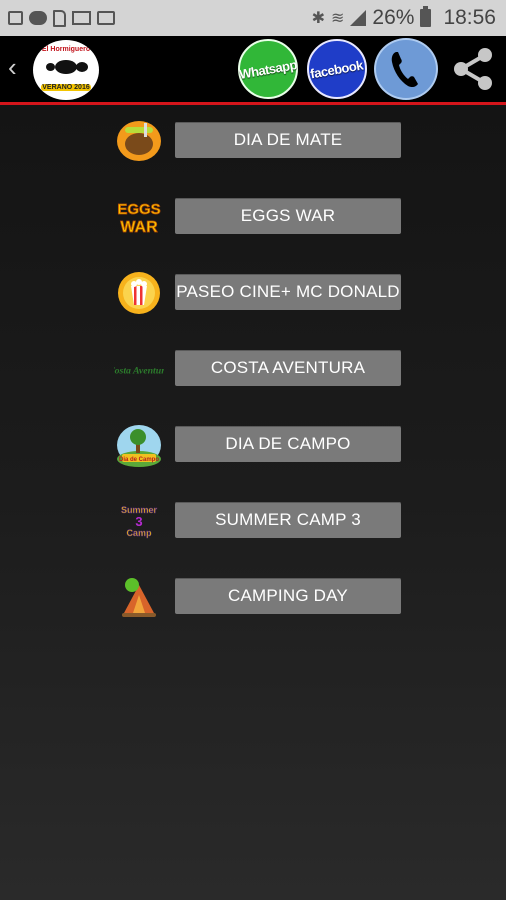 This screenshot has height=900, width=506. I want to click on list-item: DIA DE MATE, so click(253, 141).